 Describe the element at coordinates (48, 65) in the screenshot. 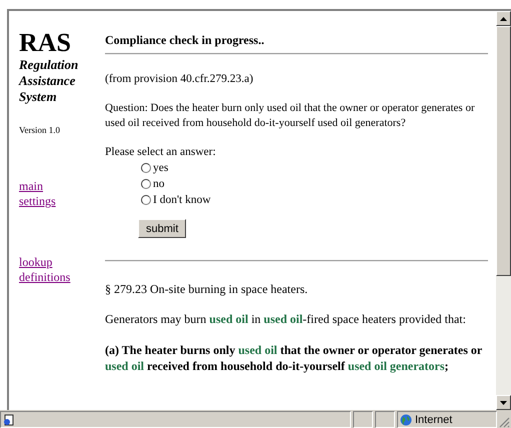

I see `app-subtitle: Regulation` at that location.